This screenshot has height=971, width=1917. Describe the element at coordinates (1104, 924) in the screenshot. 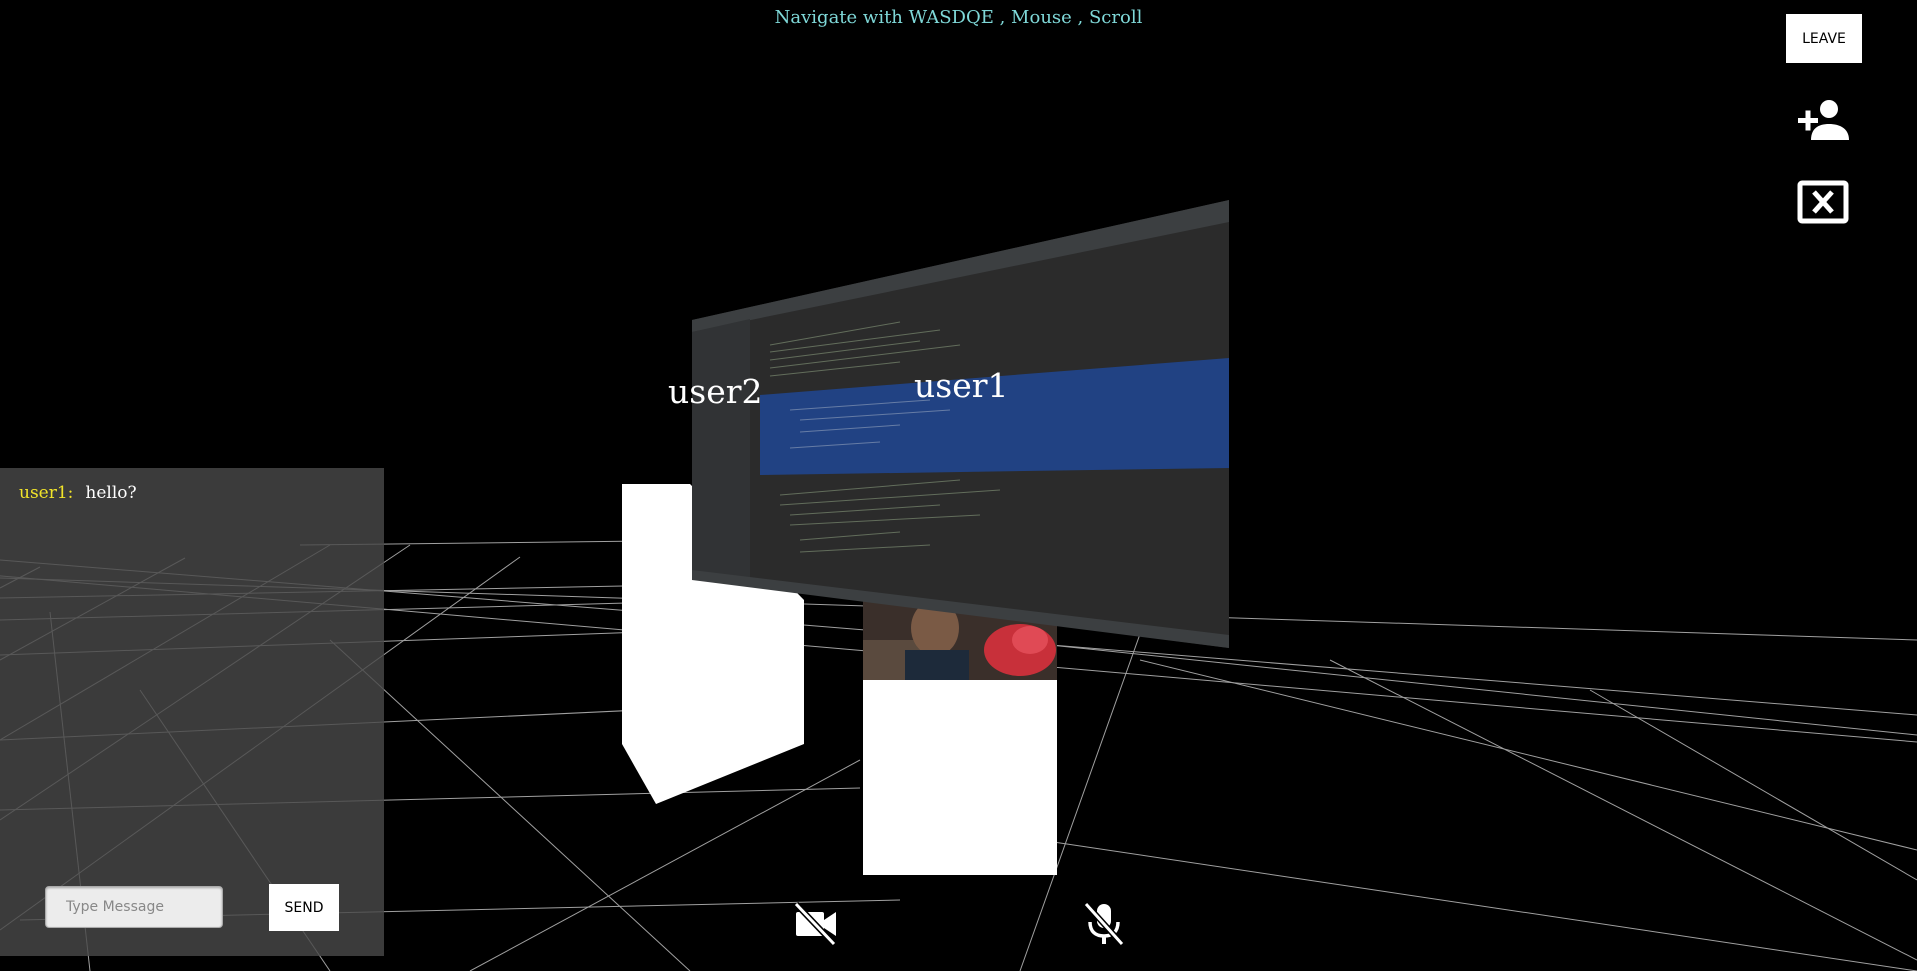

I see `mic-off-icon` at that location.